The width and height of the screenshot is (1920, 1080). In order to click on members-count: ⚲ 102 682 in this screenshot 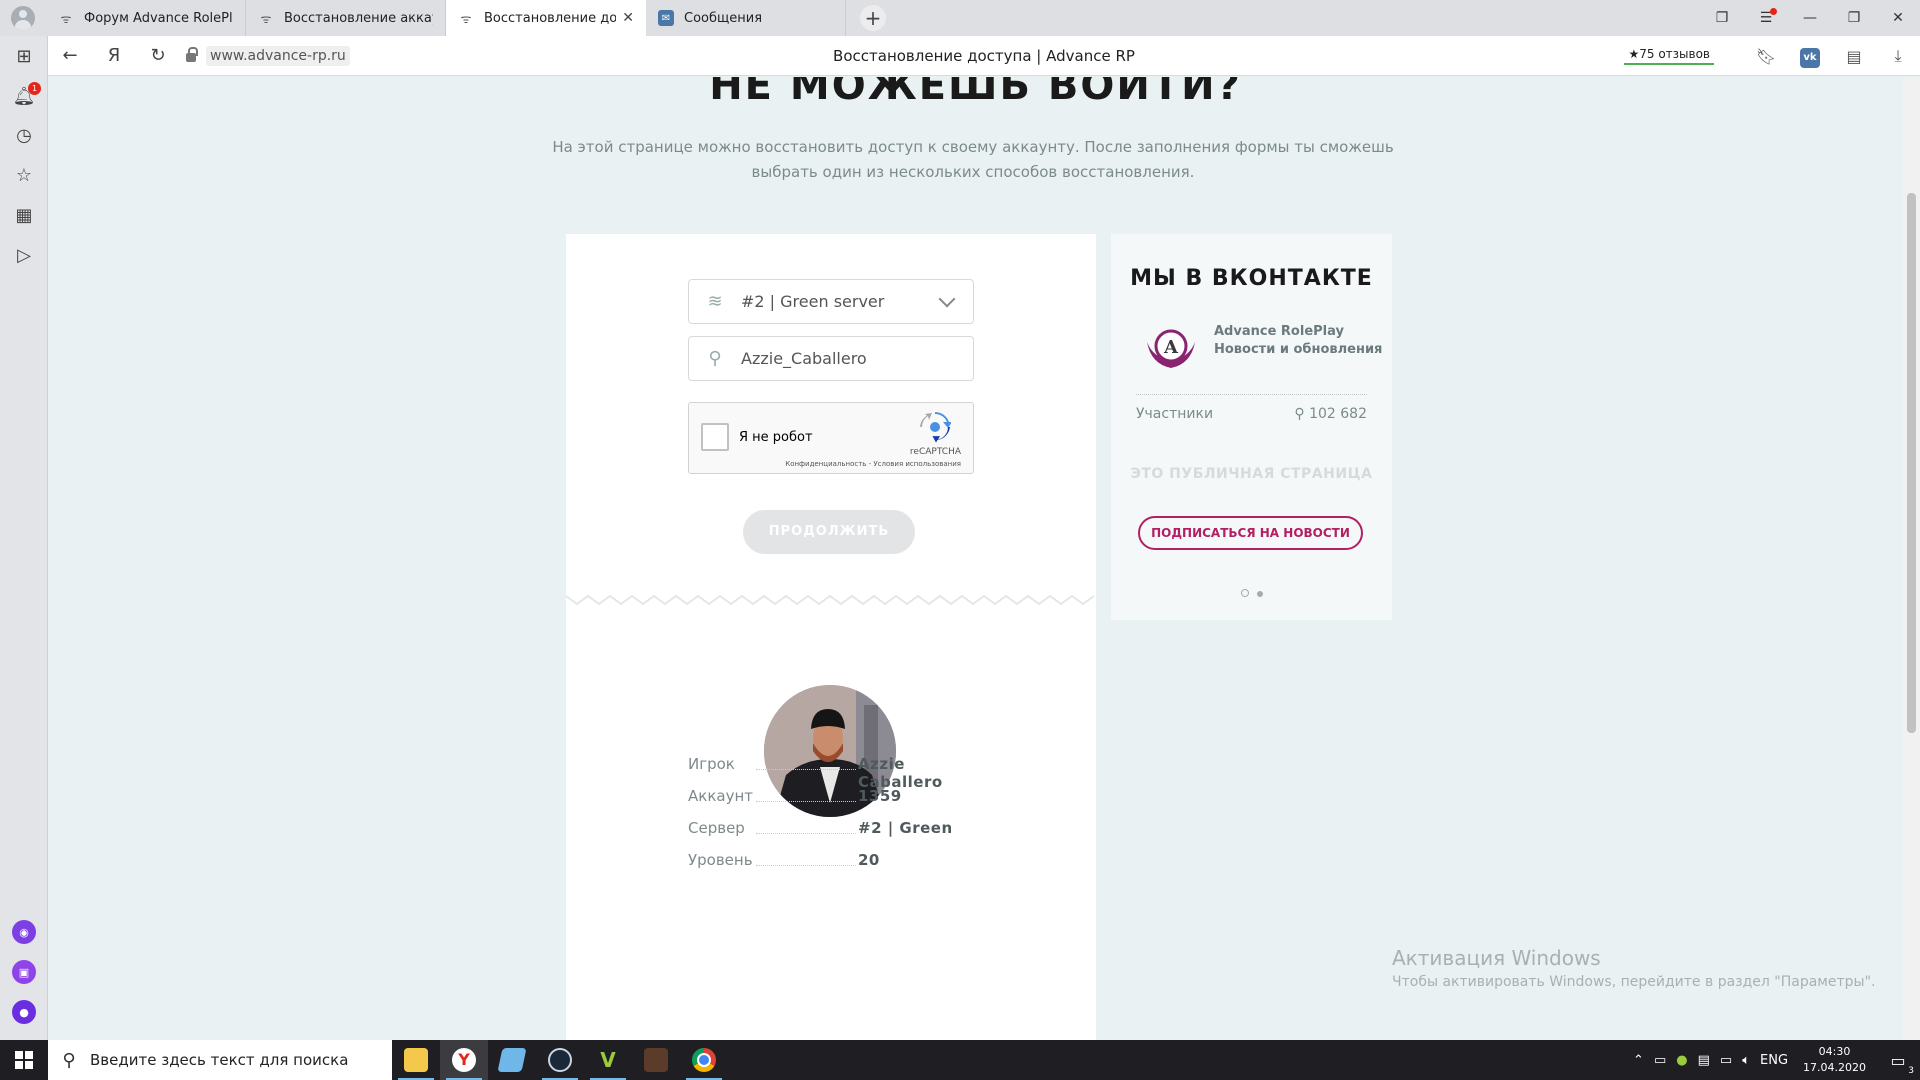, I will do `click(1330, 414)`.